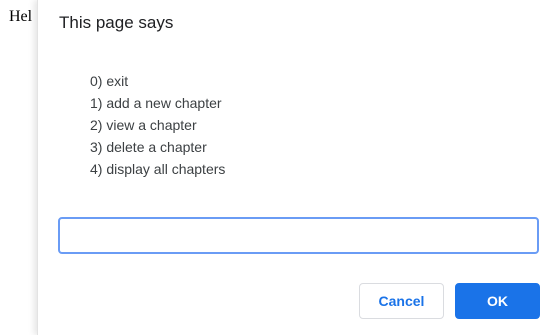  Describe the element at coordinates (449, 301) in the screenshot. I see `dialog-buttons: Cancel OK` at that location.